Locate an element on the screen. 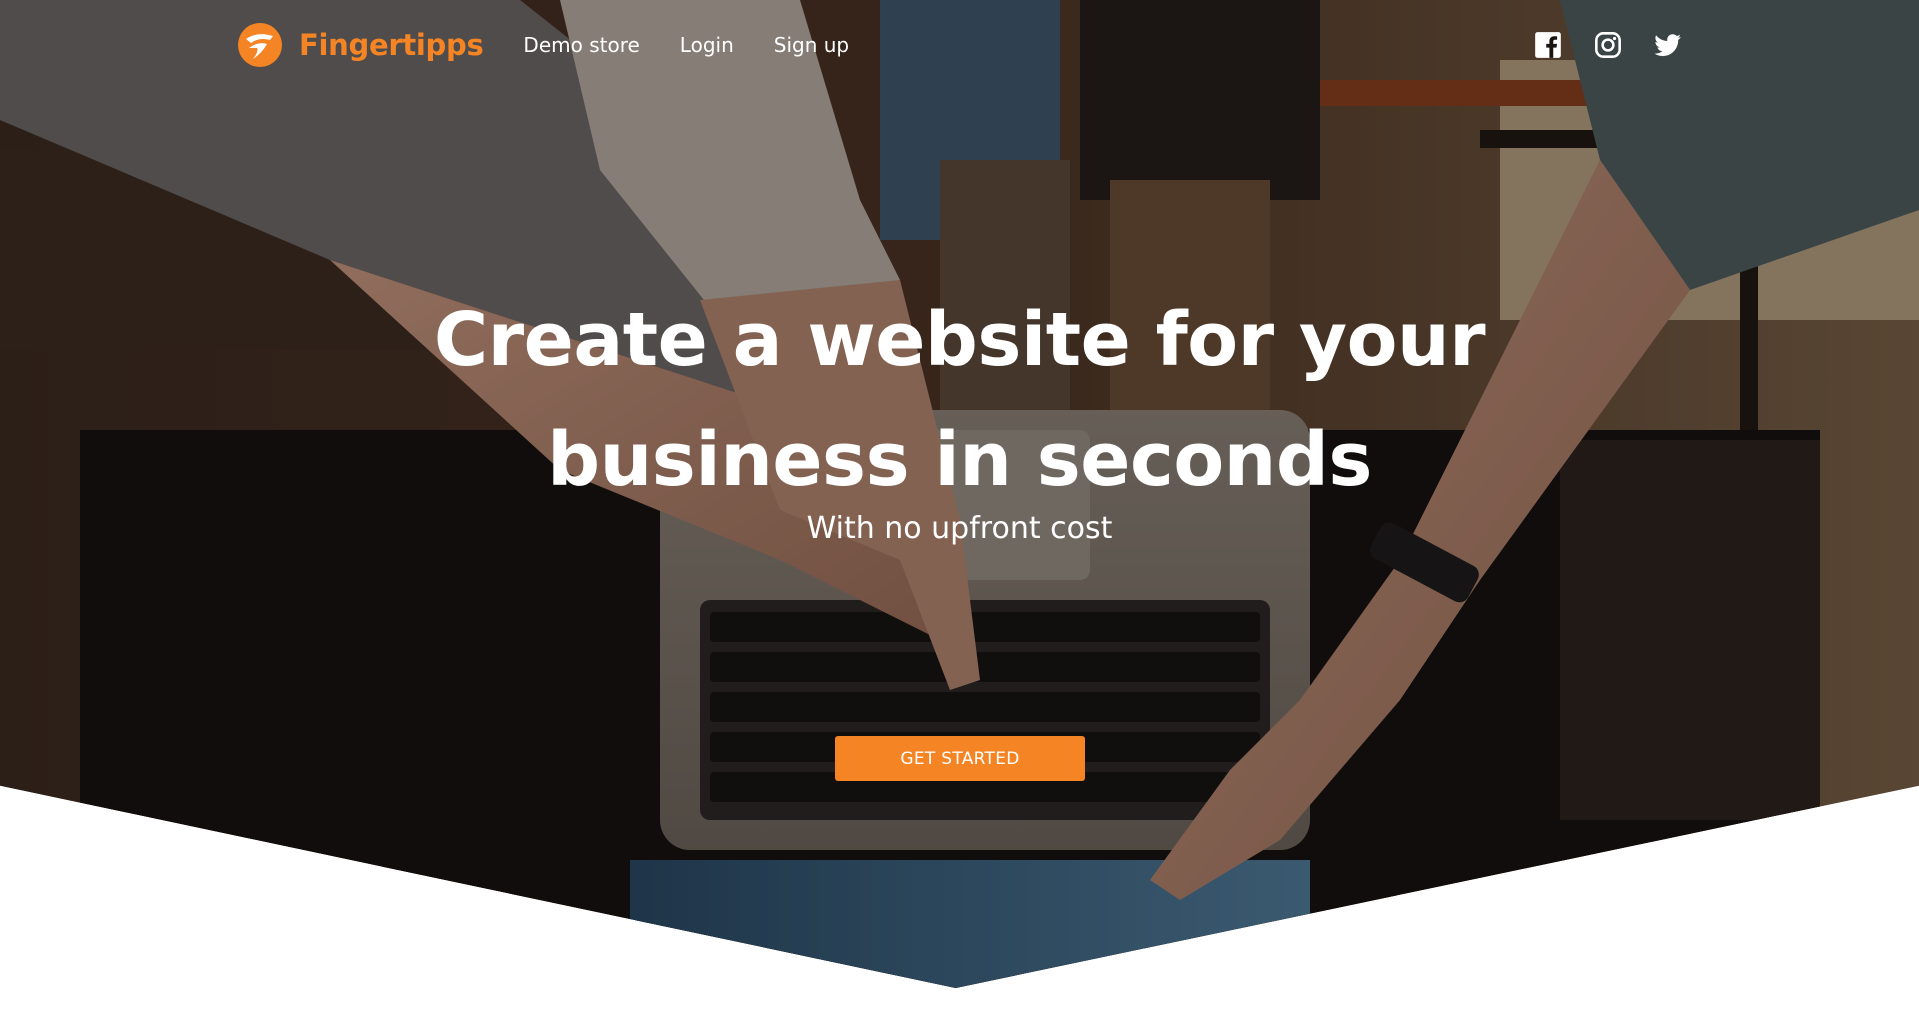 The height and width of the screenshot is (1027, 1919). instagram-link is located at coordinates (1608, 45).